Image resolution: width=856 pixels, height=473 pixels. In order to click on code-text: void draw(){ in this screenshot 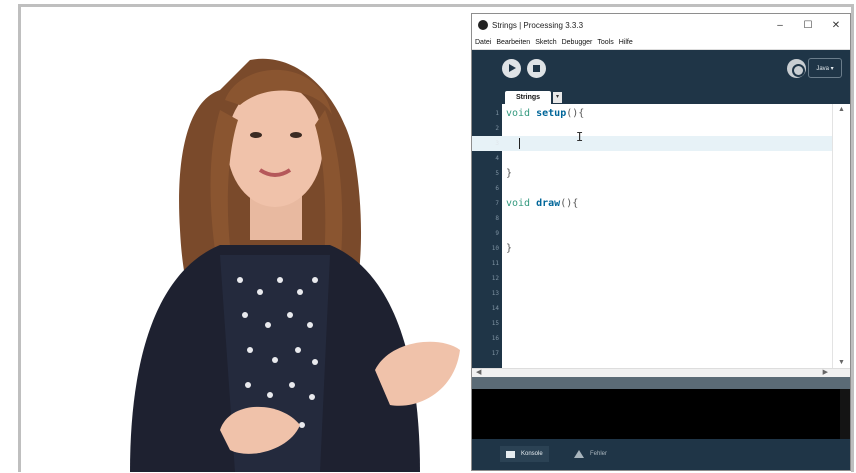, I will do `click(542, 203)`.